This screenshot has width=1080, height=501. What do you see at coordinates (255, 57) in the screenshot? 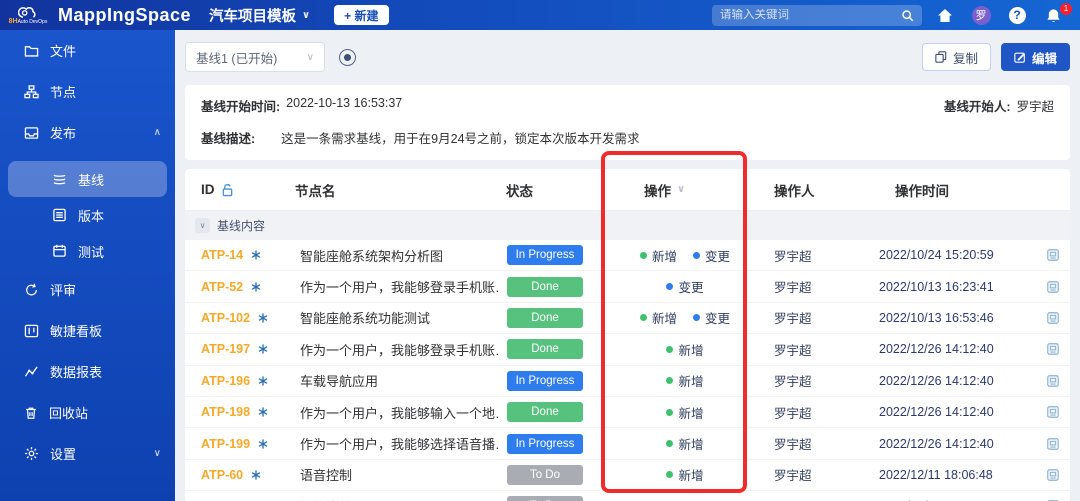
I see `baseline-select: 基线1 (已开始) ∨` at bounding box center [255, 57].